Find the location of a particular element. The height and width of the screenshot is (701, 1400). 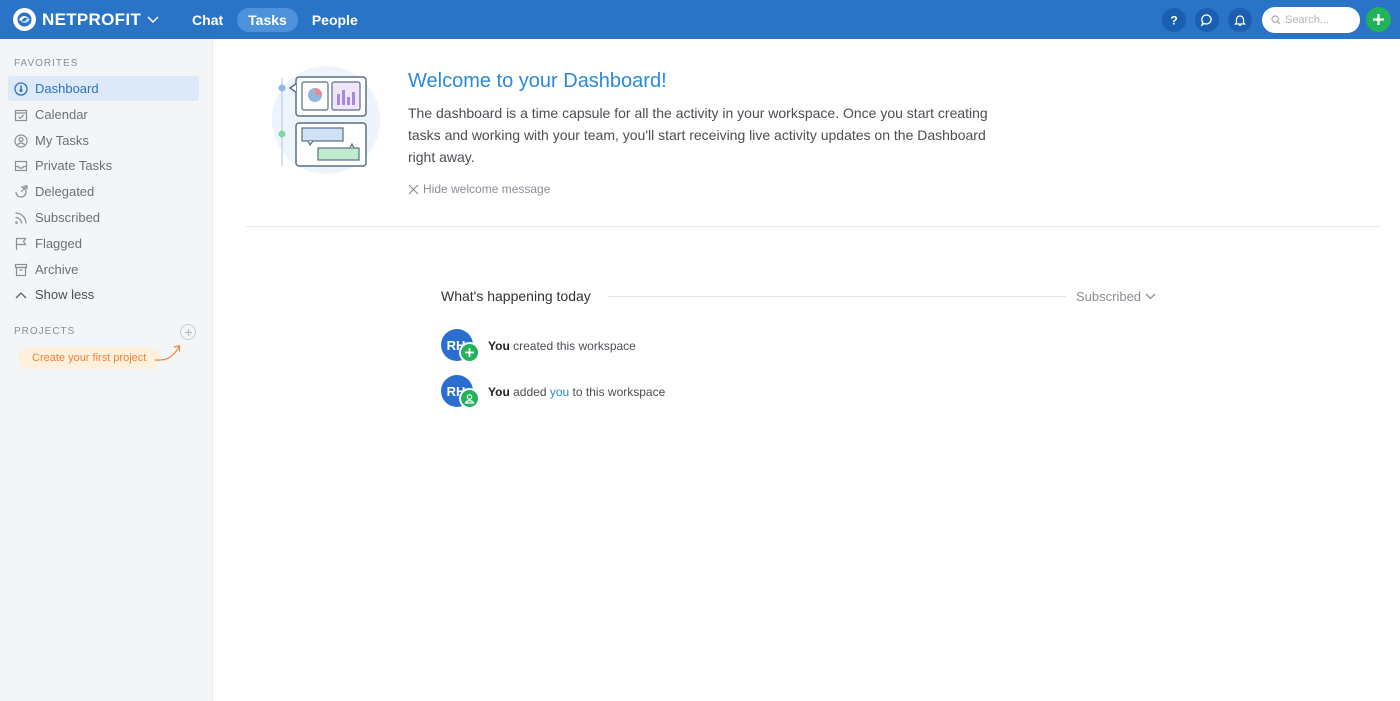

sidebar-item-label: Subscribed is located at coordinates (68, 217).